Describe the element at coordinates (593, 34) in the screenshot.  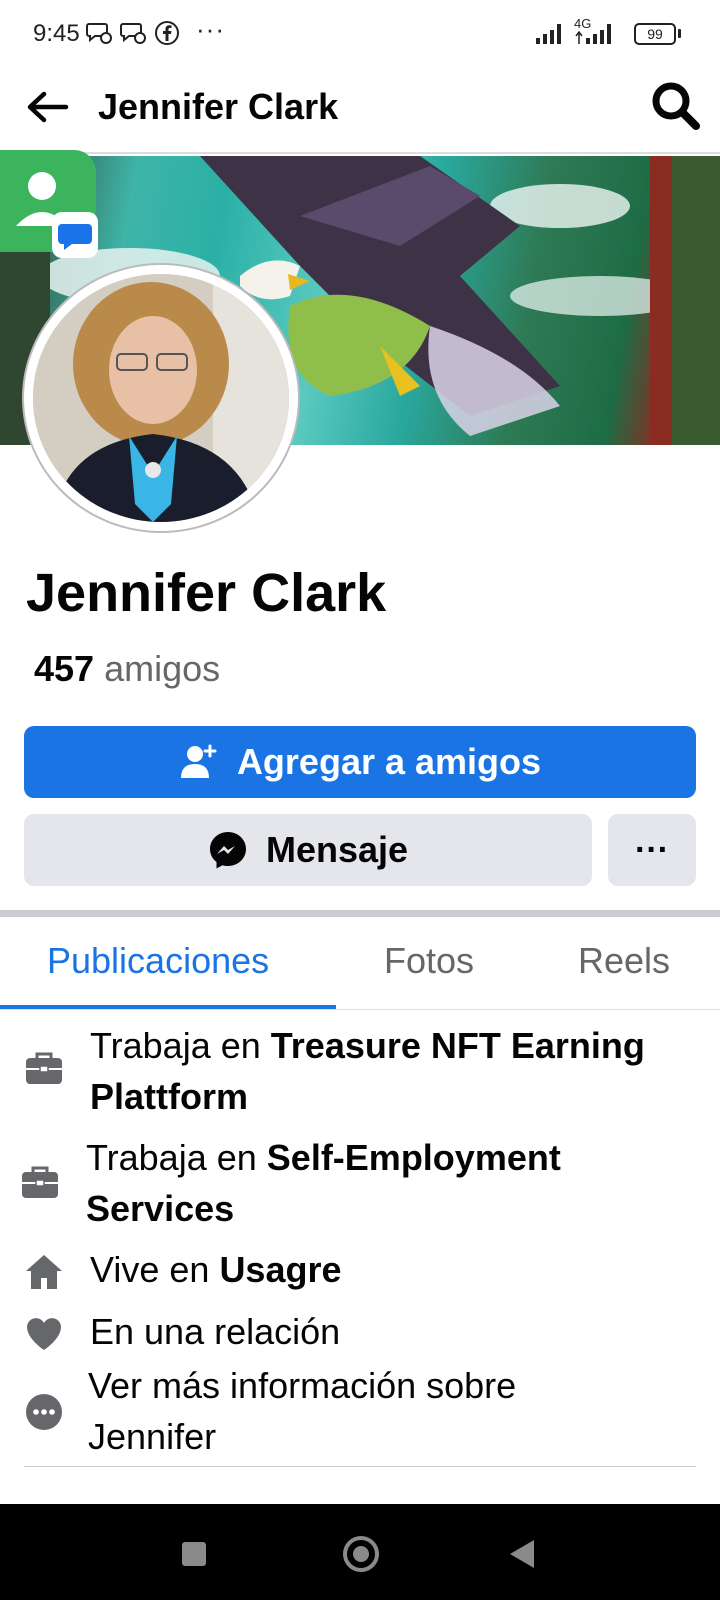
I see `signal-4g-icon` at that location.